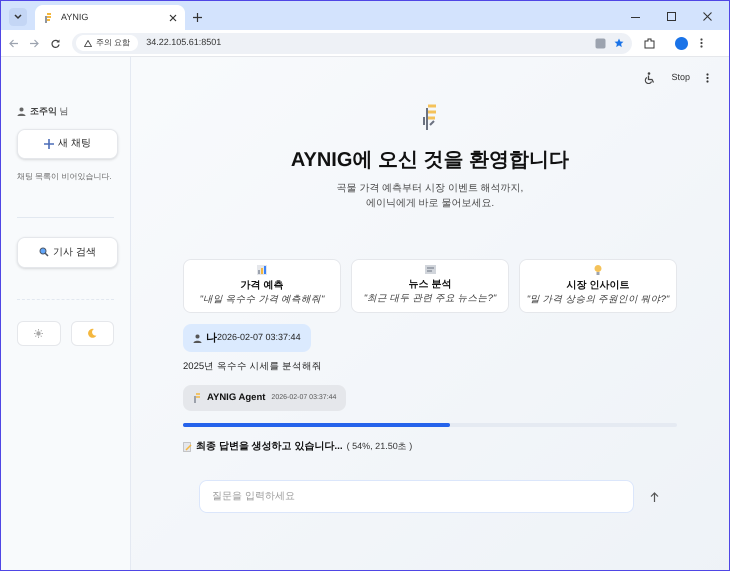 The image size is (730, 571). I want to click on empty-chat-list-text: 채팅 목록이 비어있습니다., so click(64, 176).